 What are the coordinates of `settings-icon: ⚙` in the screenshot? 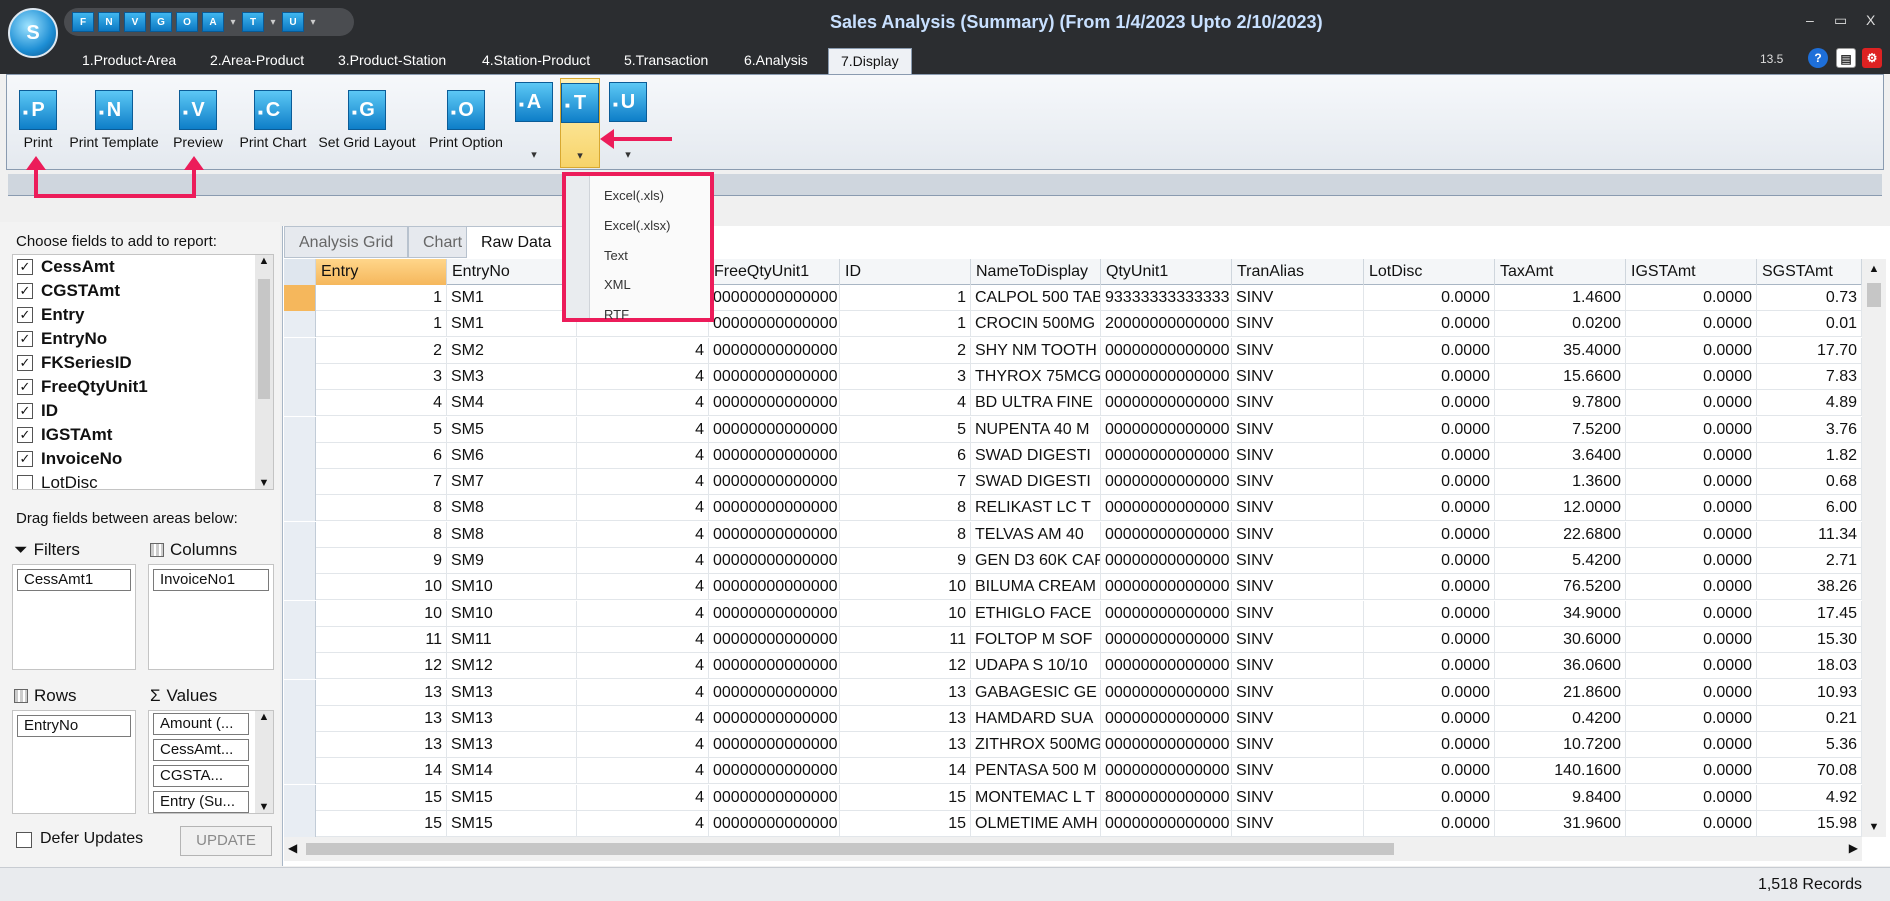 It's located at (1872, 58).